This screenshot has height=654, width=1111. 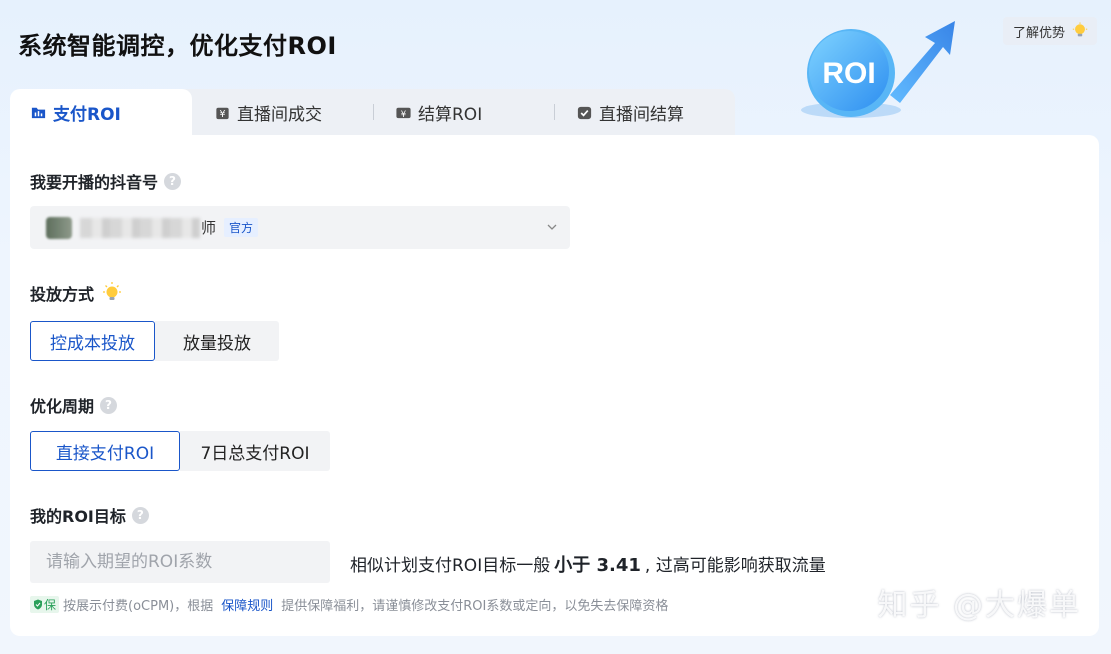 What do you see at coordinates (140, 227) in the screenshot?
I see `account-name-redacted` at bounding box center [140, 227].